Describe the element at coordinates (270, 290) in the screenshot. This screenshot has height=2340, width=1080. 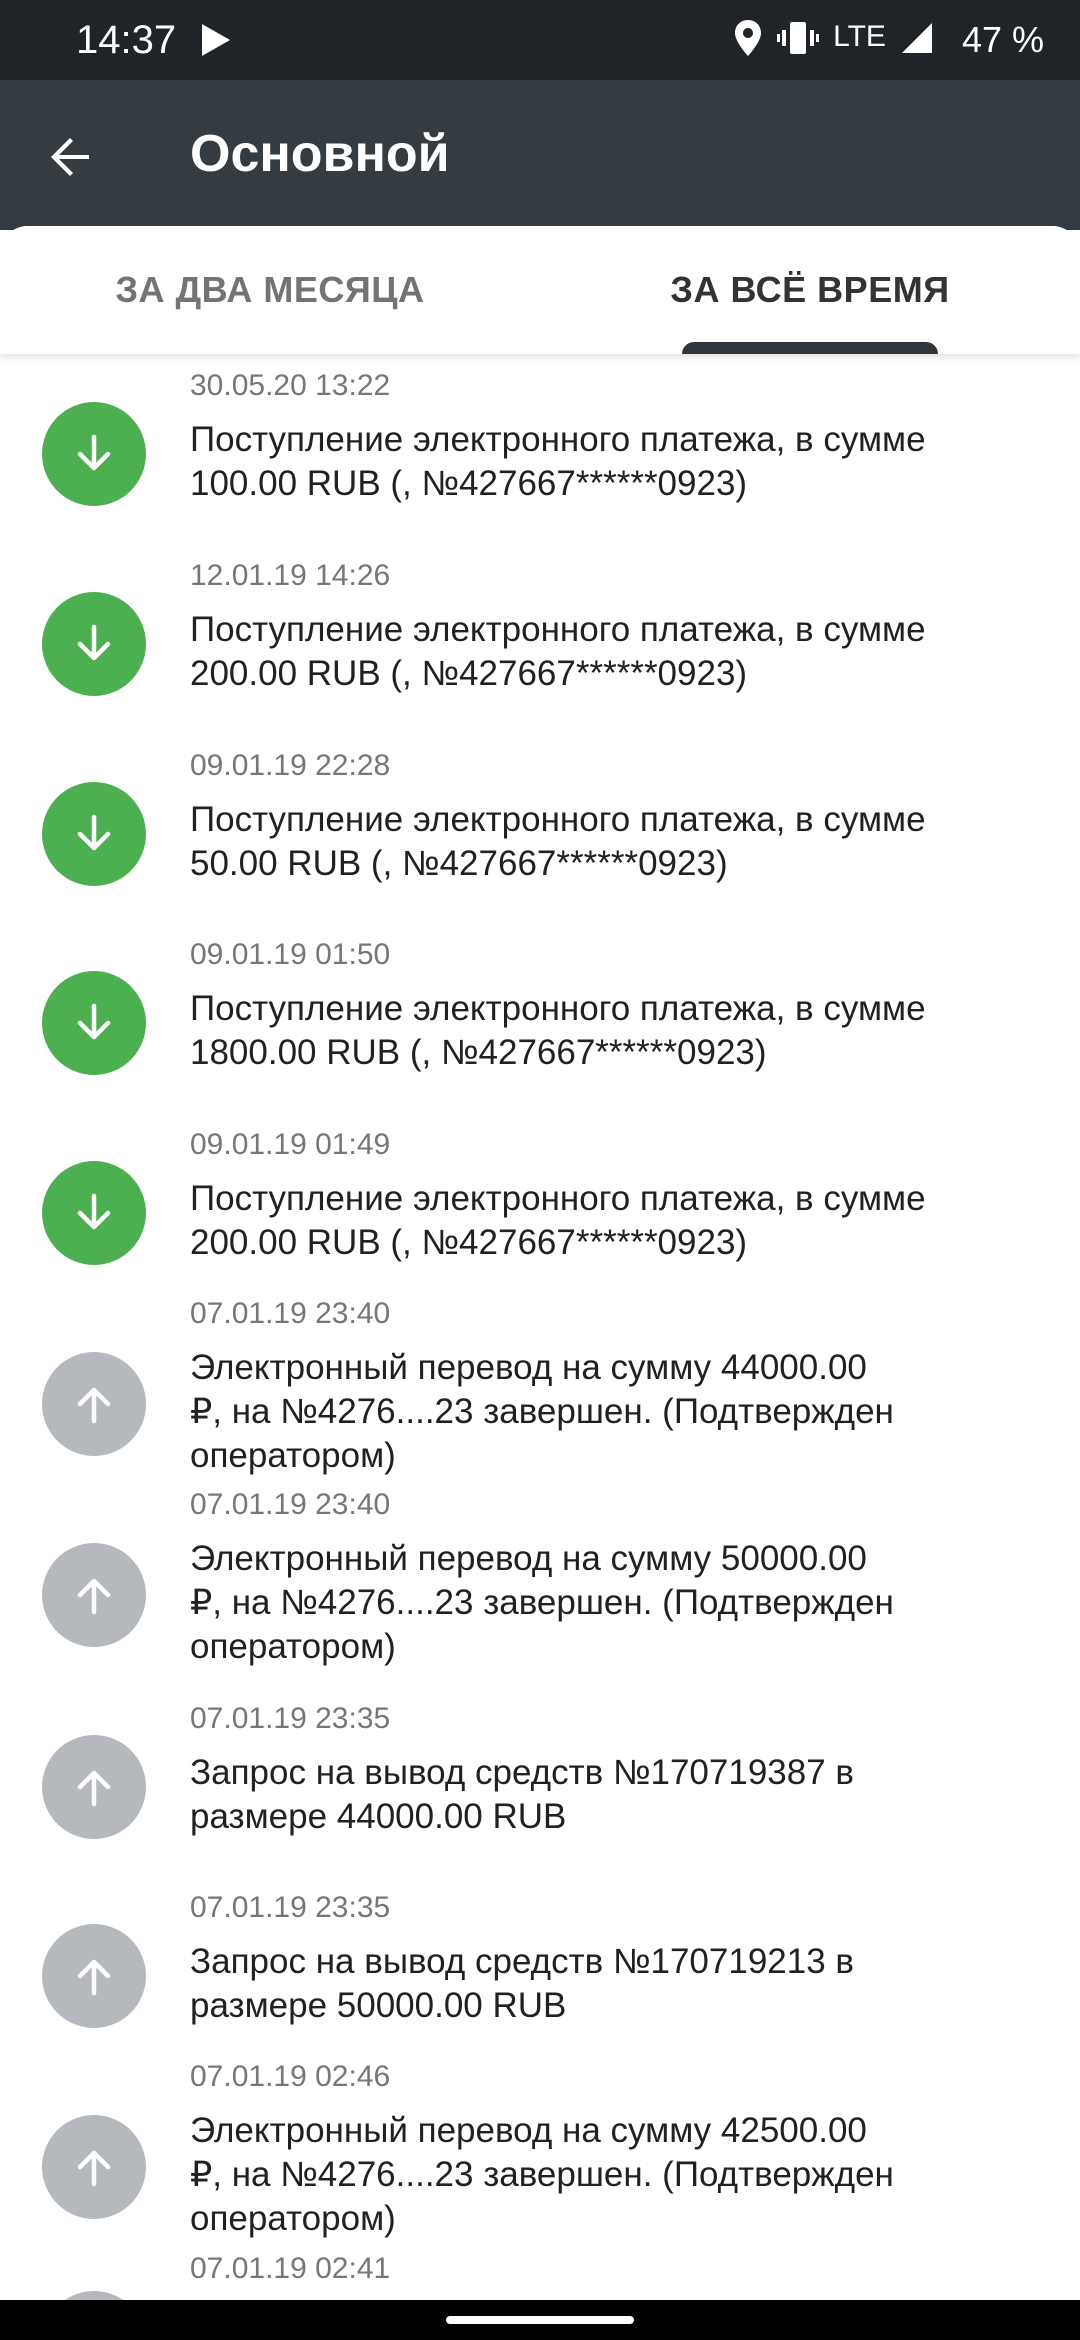
I see `tab-two-months: ЗА ДВА МЕСЯЦА` at that location.